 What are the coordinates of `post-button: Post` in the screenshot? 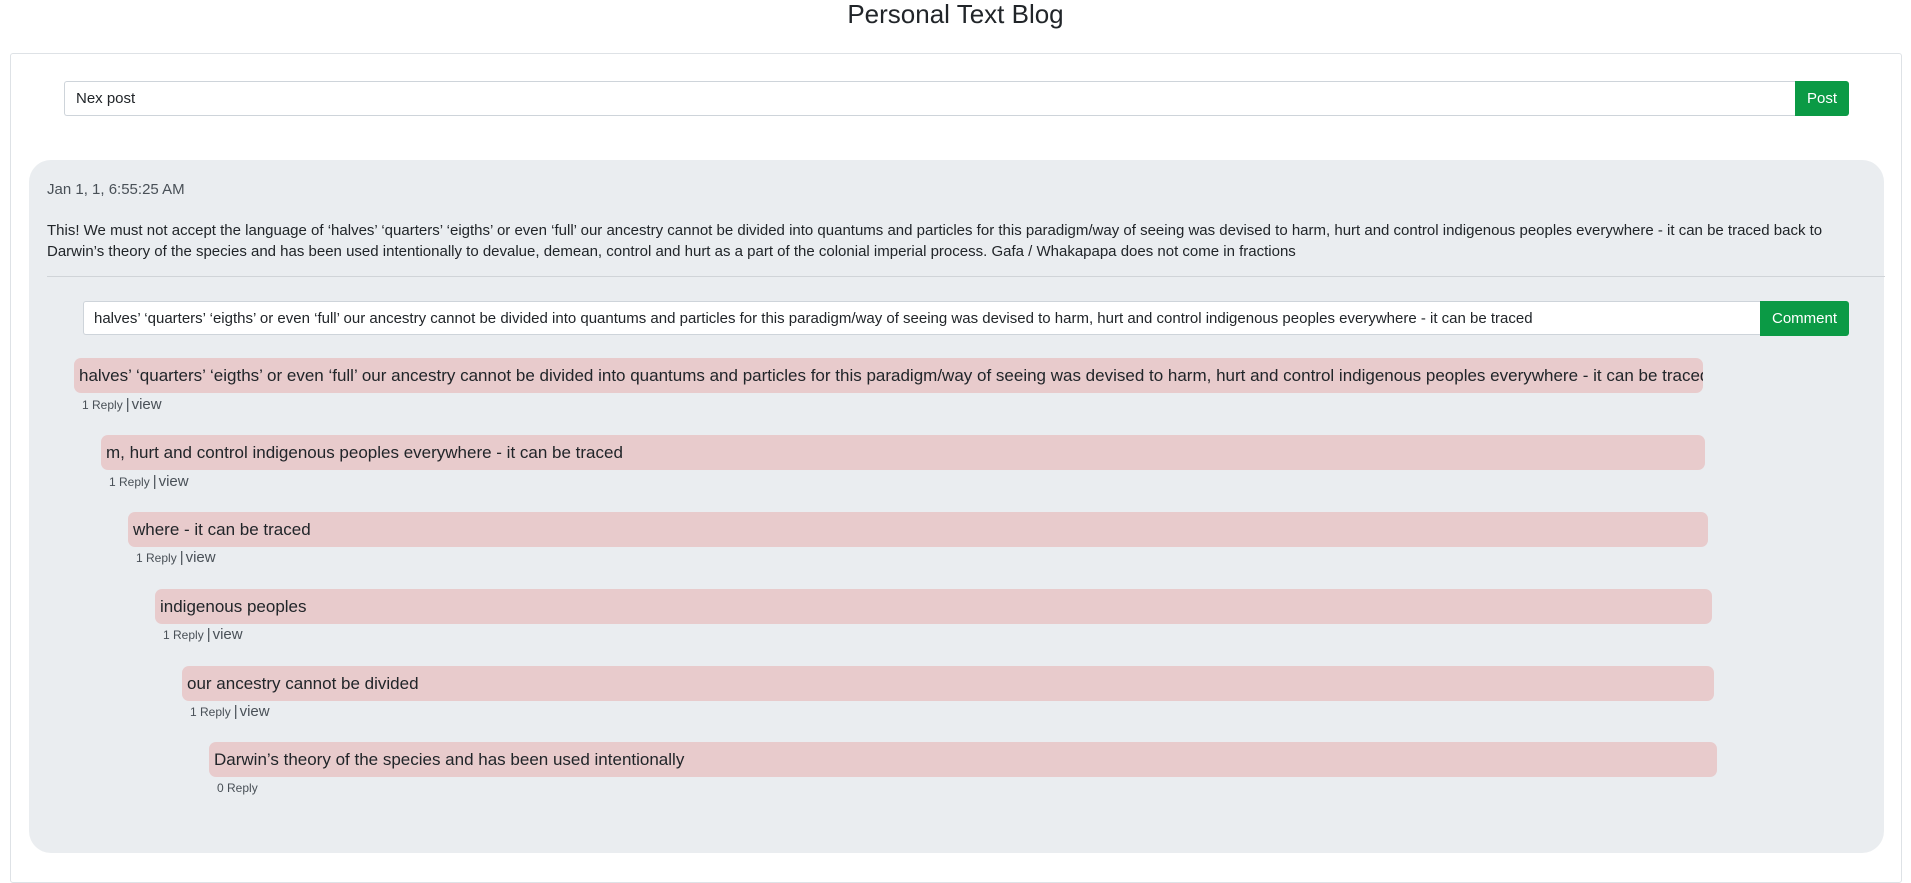 It's located at (1822, 98).